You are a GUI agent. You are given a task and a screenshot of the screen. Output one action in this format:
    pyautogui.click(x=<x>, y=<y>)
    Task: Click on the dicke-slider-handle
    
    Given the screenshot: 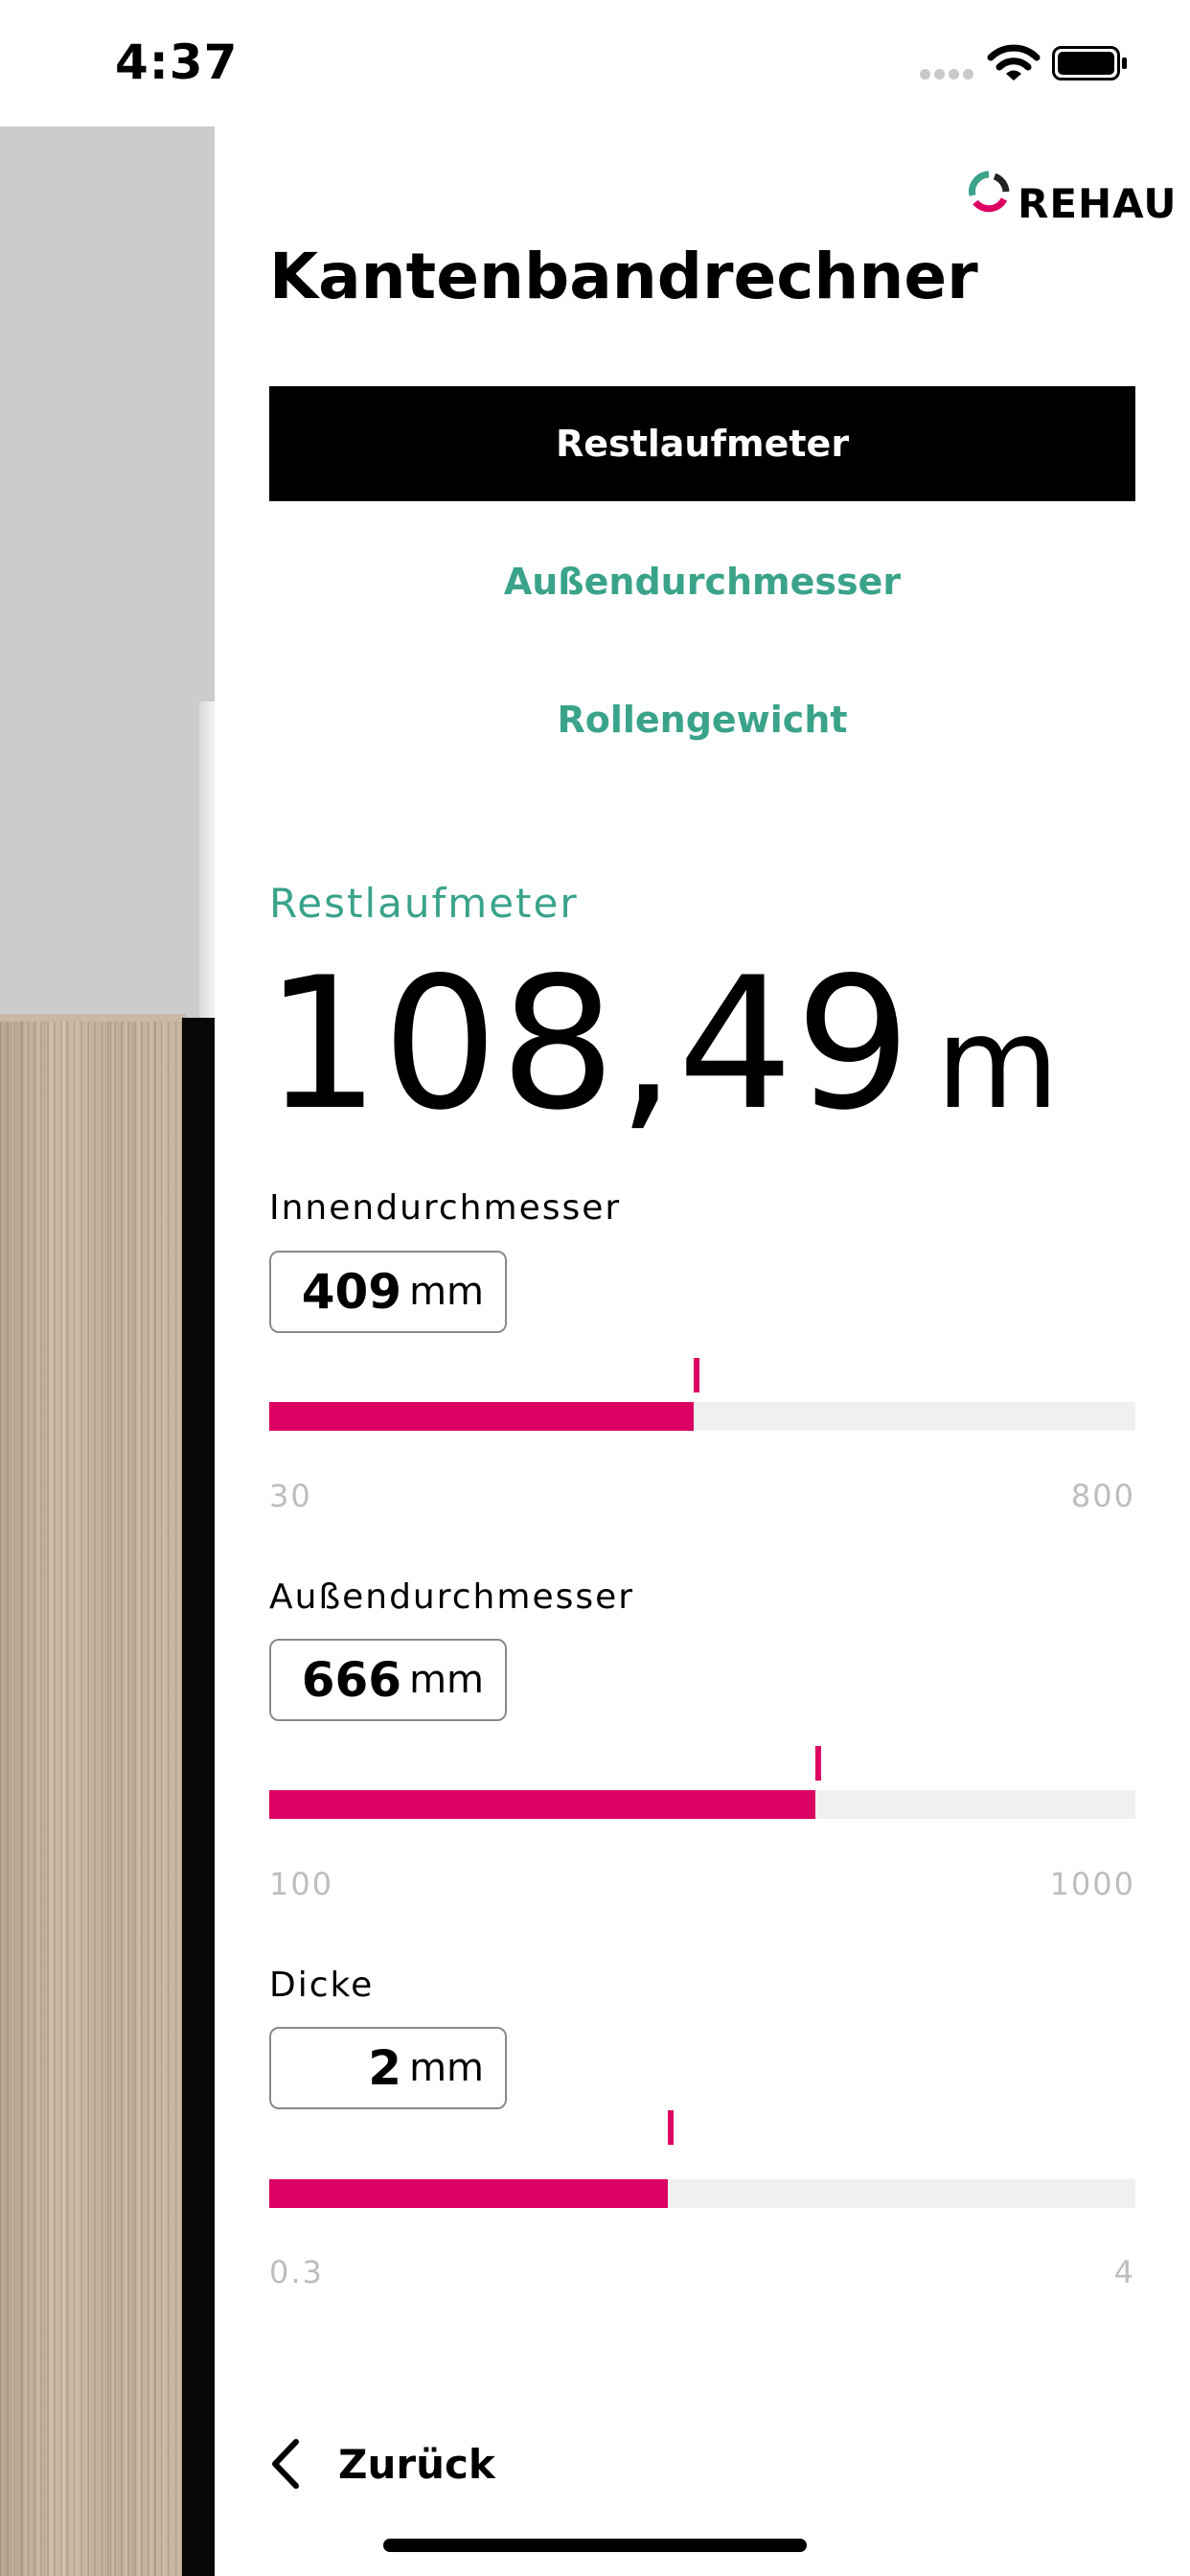 What is the action you would take?
    pyautogui.click(x=670, y=2127)
    